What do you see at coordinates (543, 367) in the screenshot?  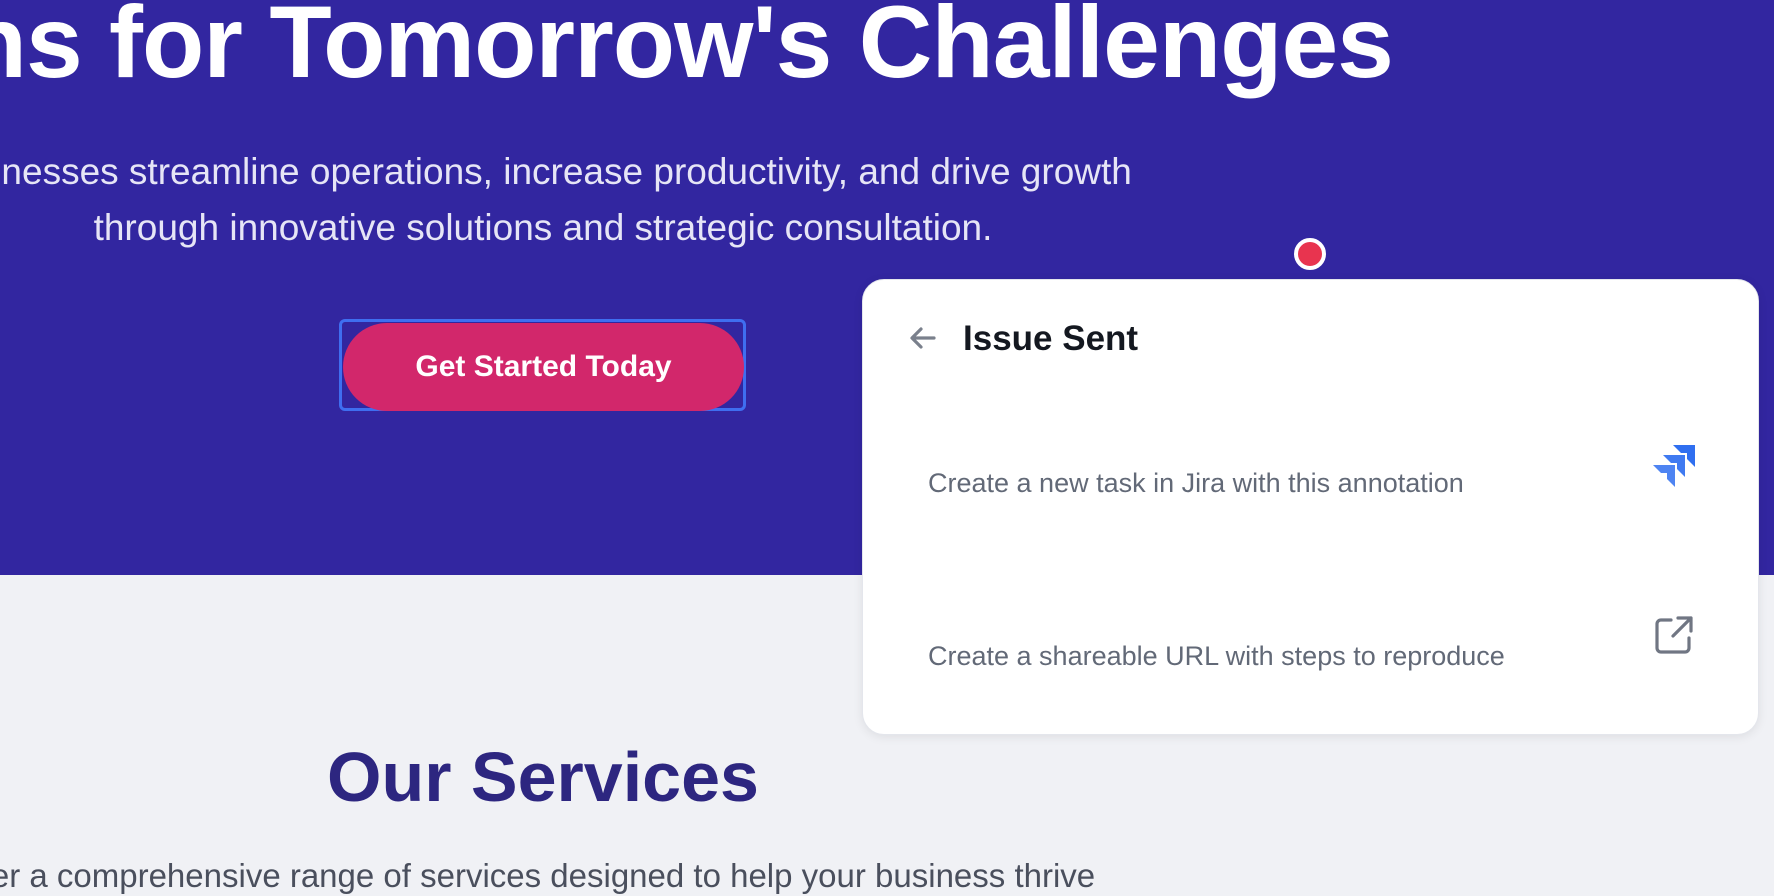 I see `get-started-button: Get Started Today` at bounding box center [543, 367].